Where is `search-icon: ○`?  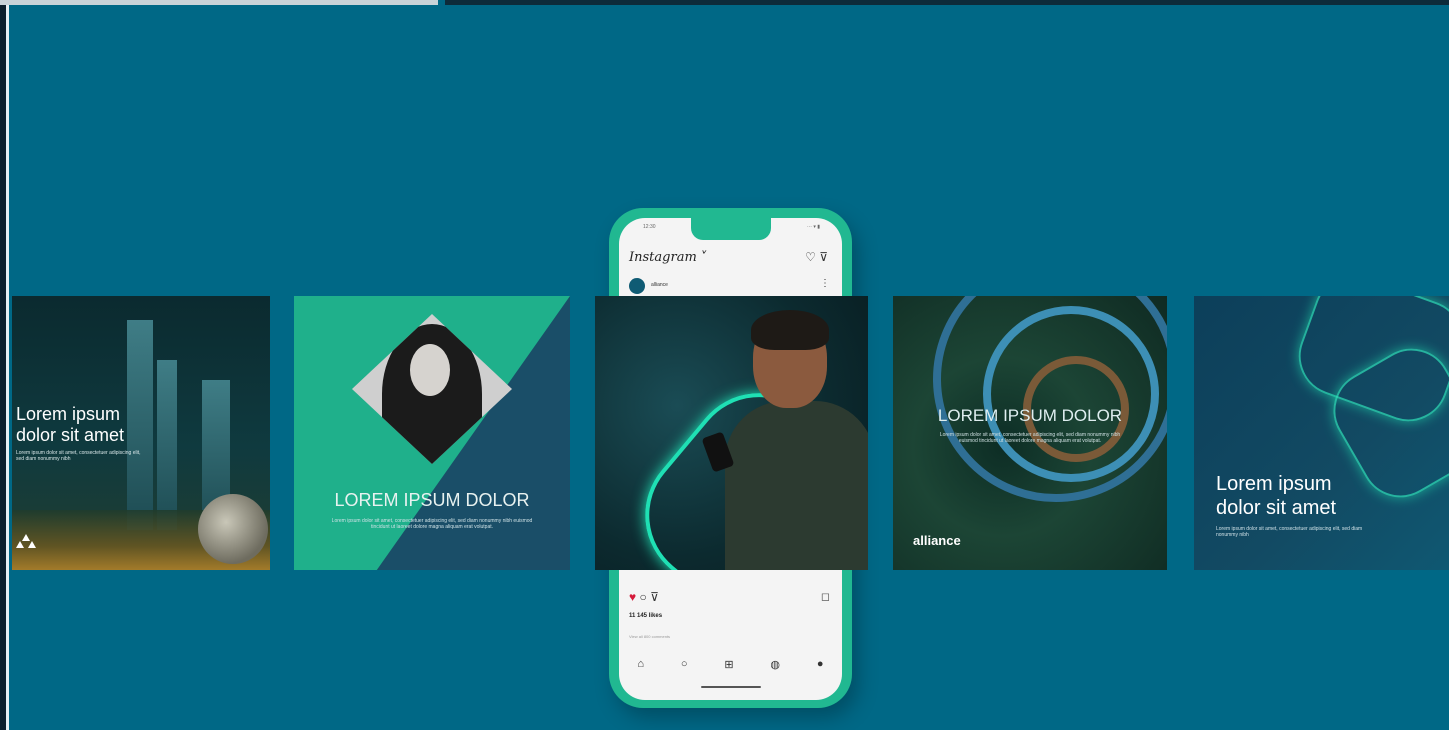 search-icon: ○ is located at coordinates (684, 664).